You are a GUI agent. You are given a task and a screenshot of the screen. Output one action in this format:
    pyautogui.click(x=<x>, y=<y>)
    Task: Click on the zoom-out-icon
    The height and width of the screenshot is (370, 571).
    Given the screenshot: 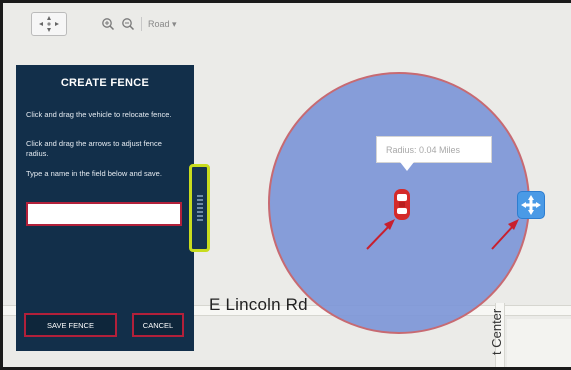 What is the action you would take?
    pyautogui.click(x=128, y=24)
    